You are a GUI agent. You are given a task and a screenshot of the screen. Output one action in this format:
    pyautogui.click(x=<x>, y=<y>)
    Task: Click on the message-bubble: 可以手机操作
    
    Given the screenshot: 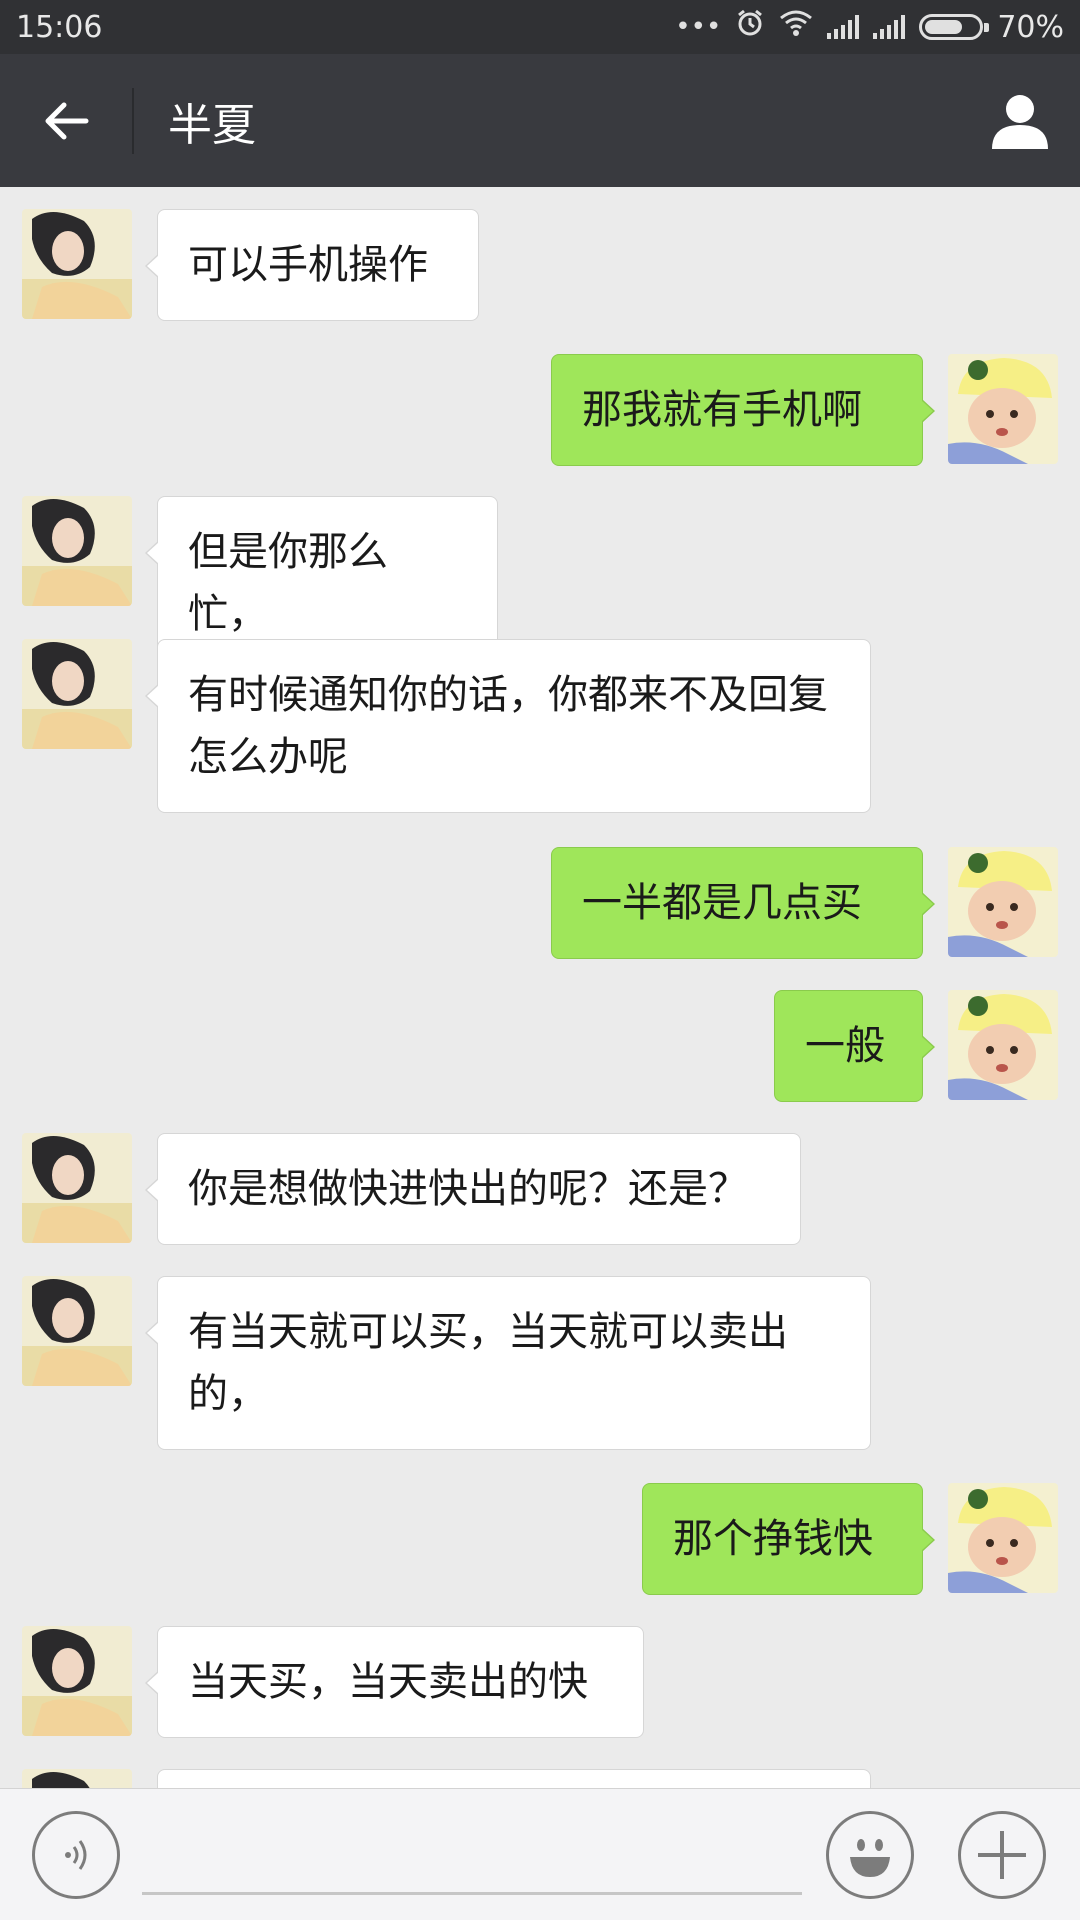 What is the action you would take?
    pyautogui.click(x=312, y=265)
    